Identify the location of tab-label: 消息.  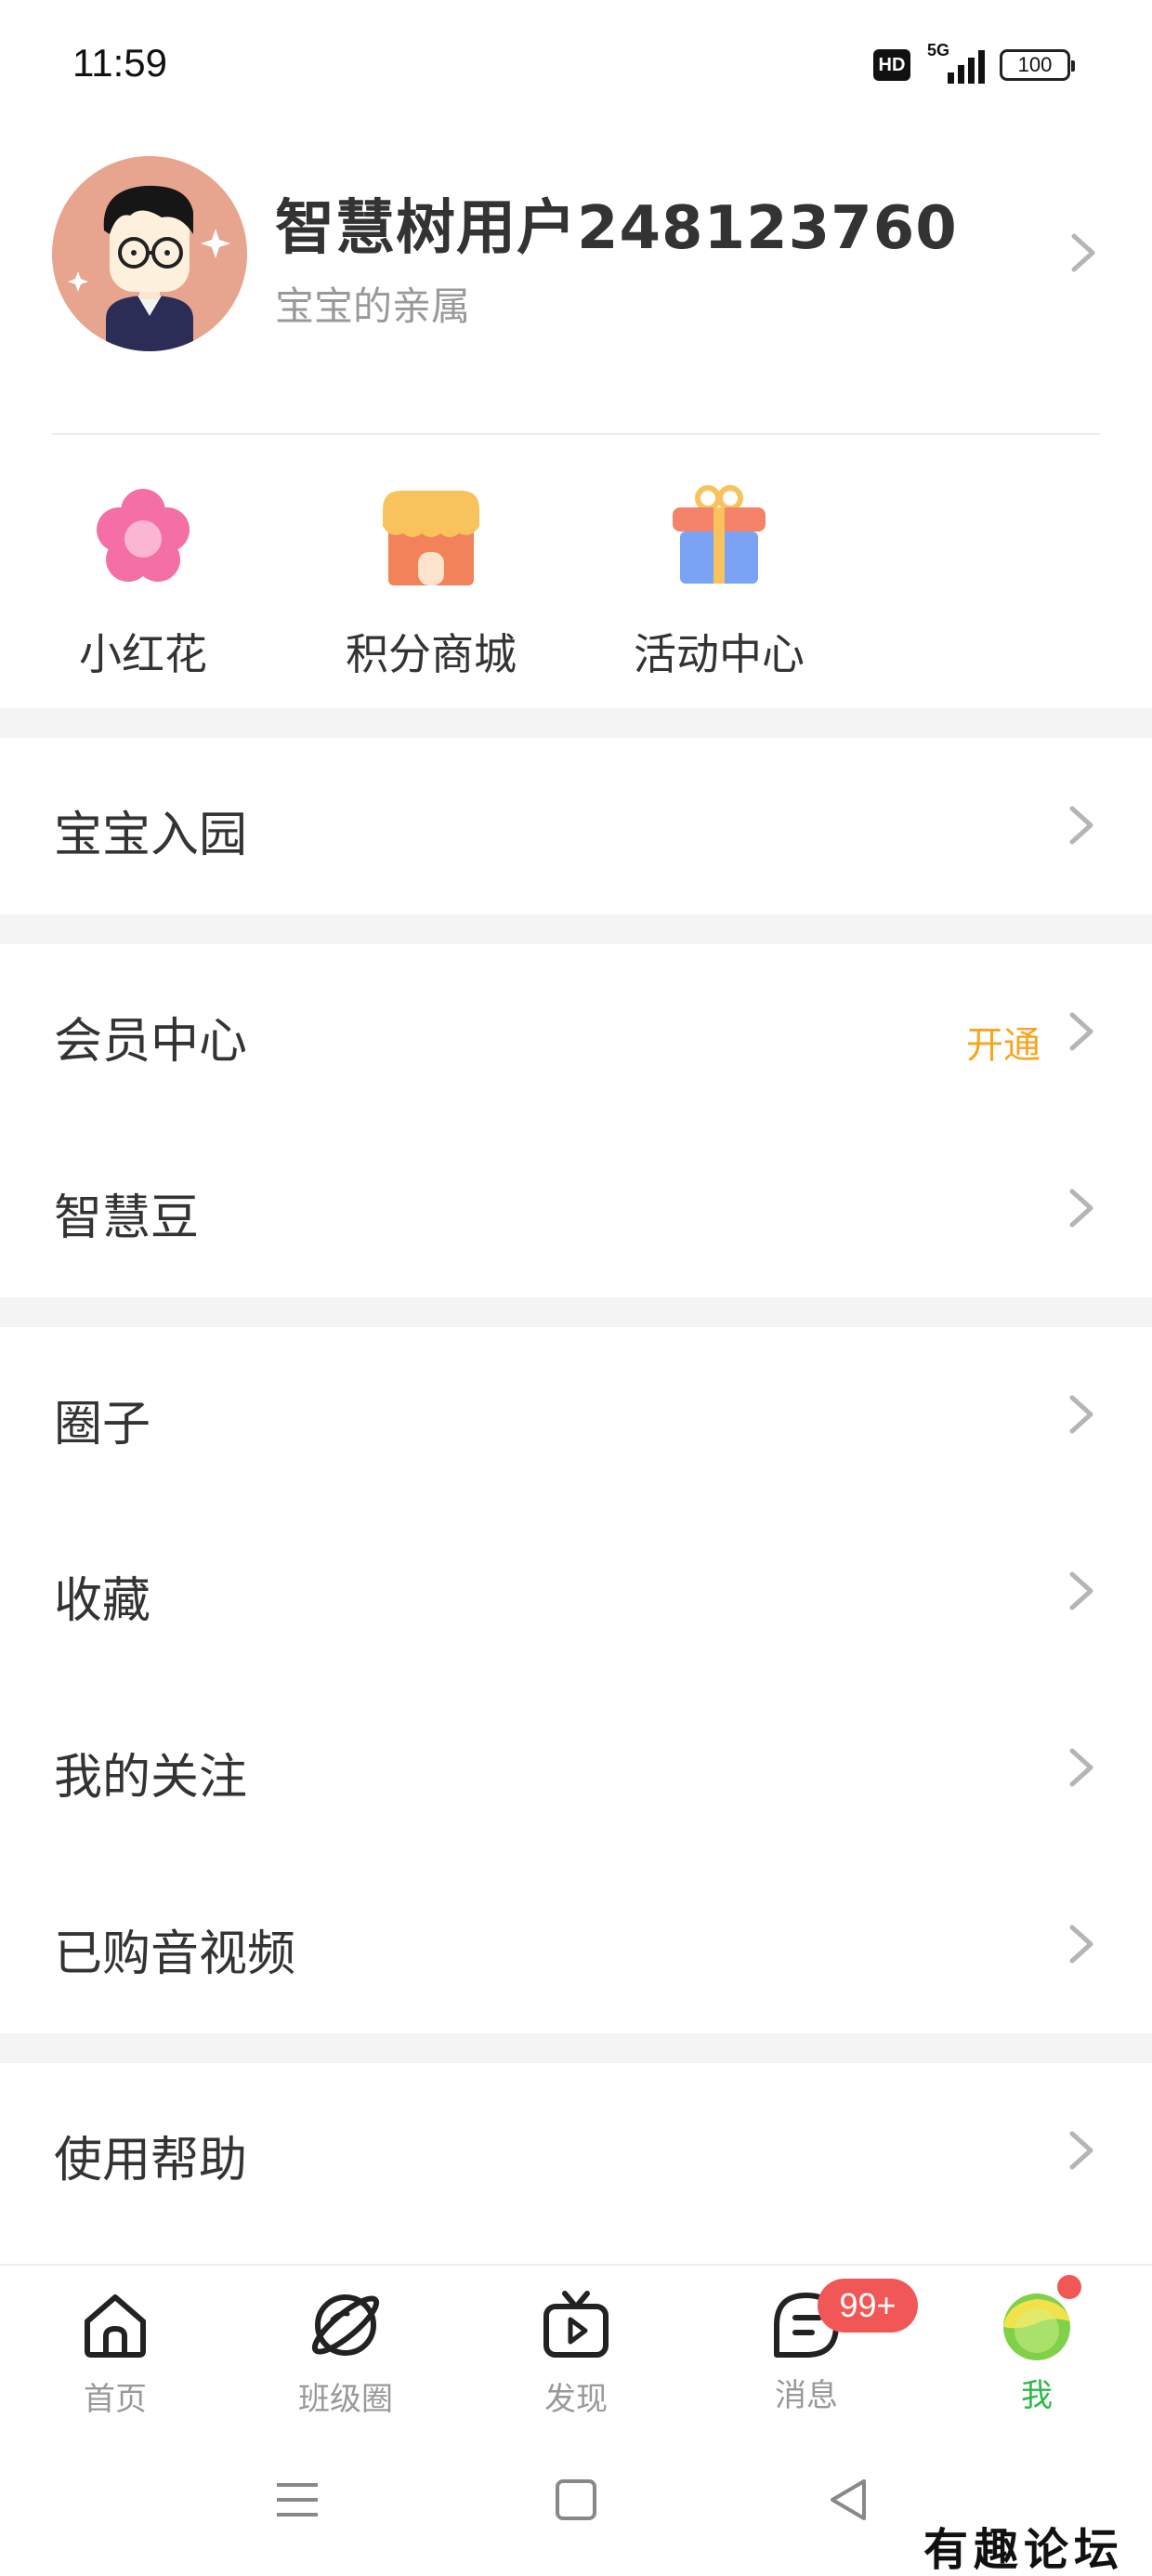
(806, 2395).